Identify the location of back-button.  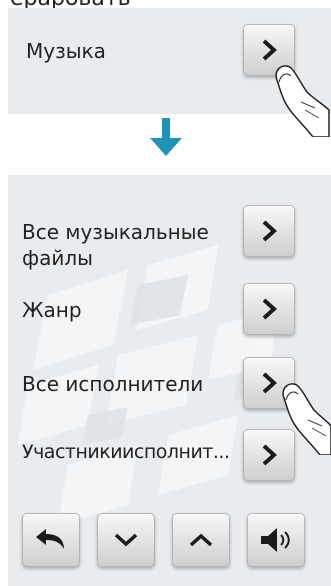
(51, 540).